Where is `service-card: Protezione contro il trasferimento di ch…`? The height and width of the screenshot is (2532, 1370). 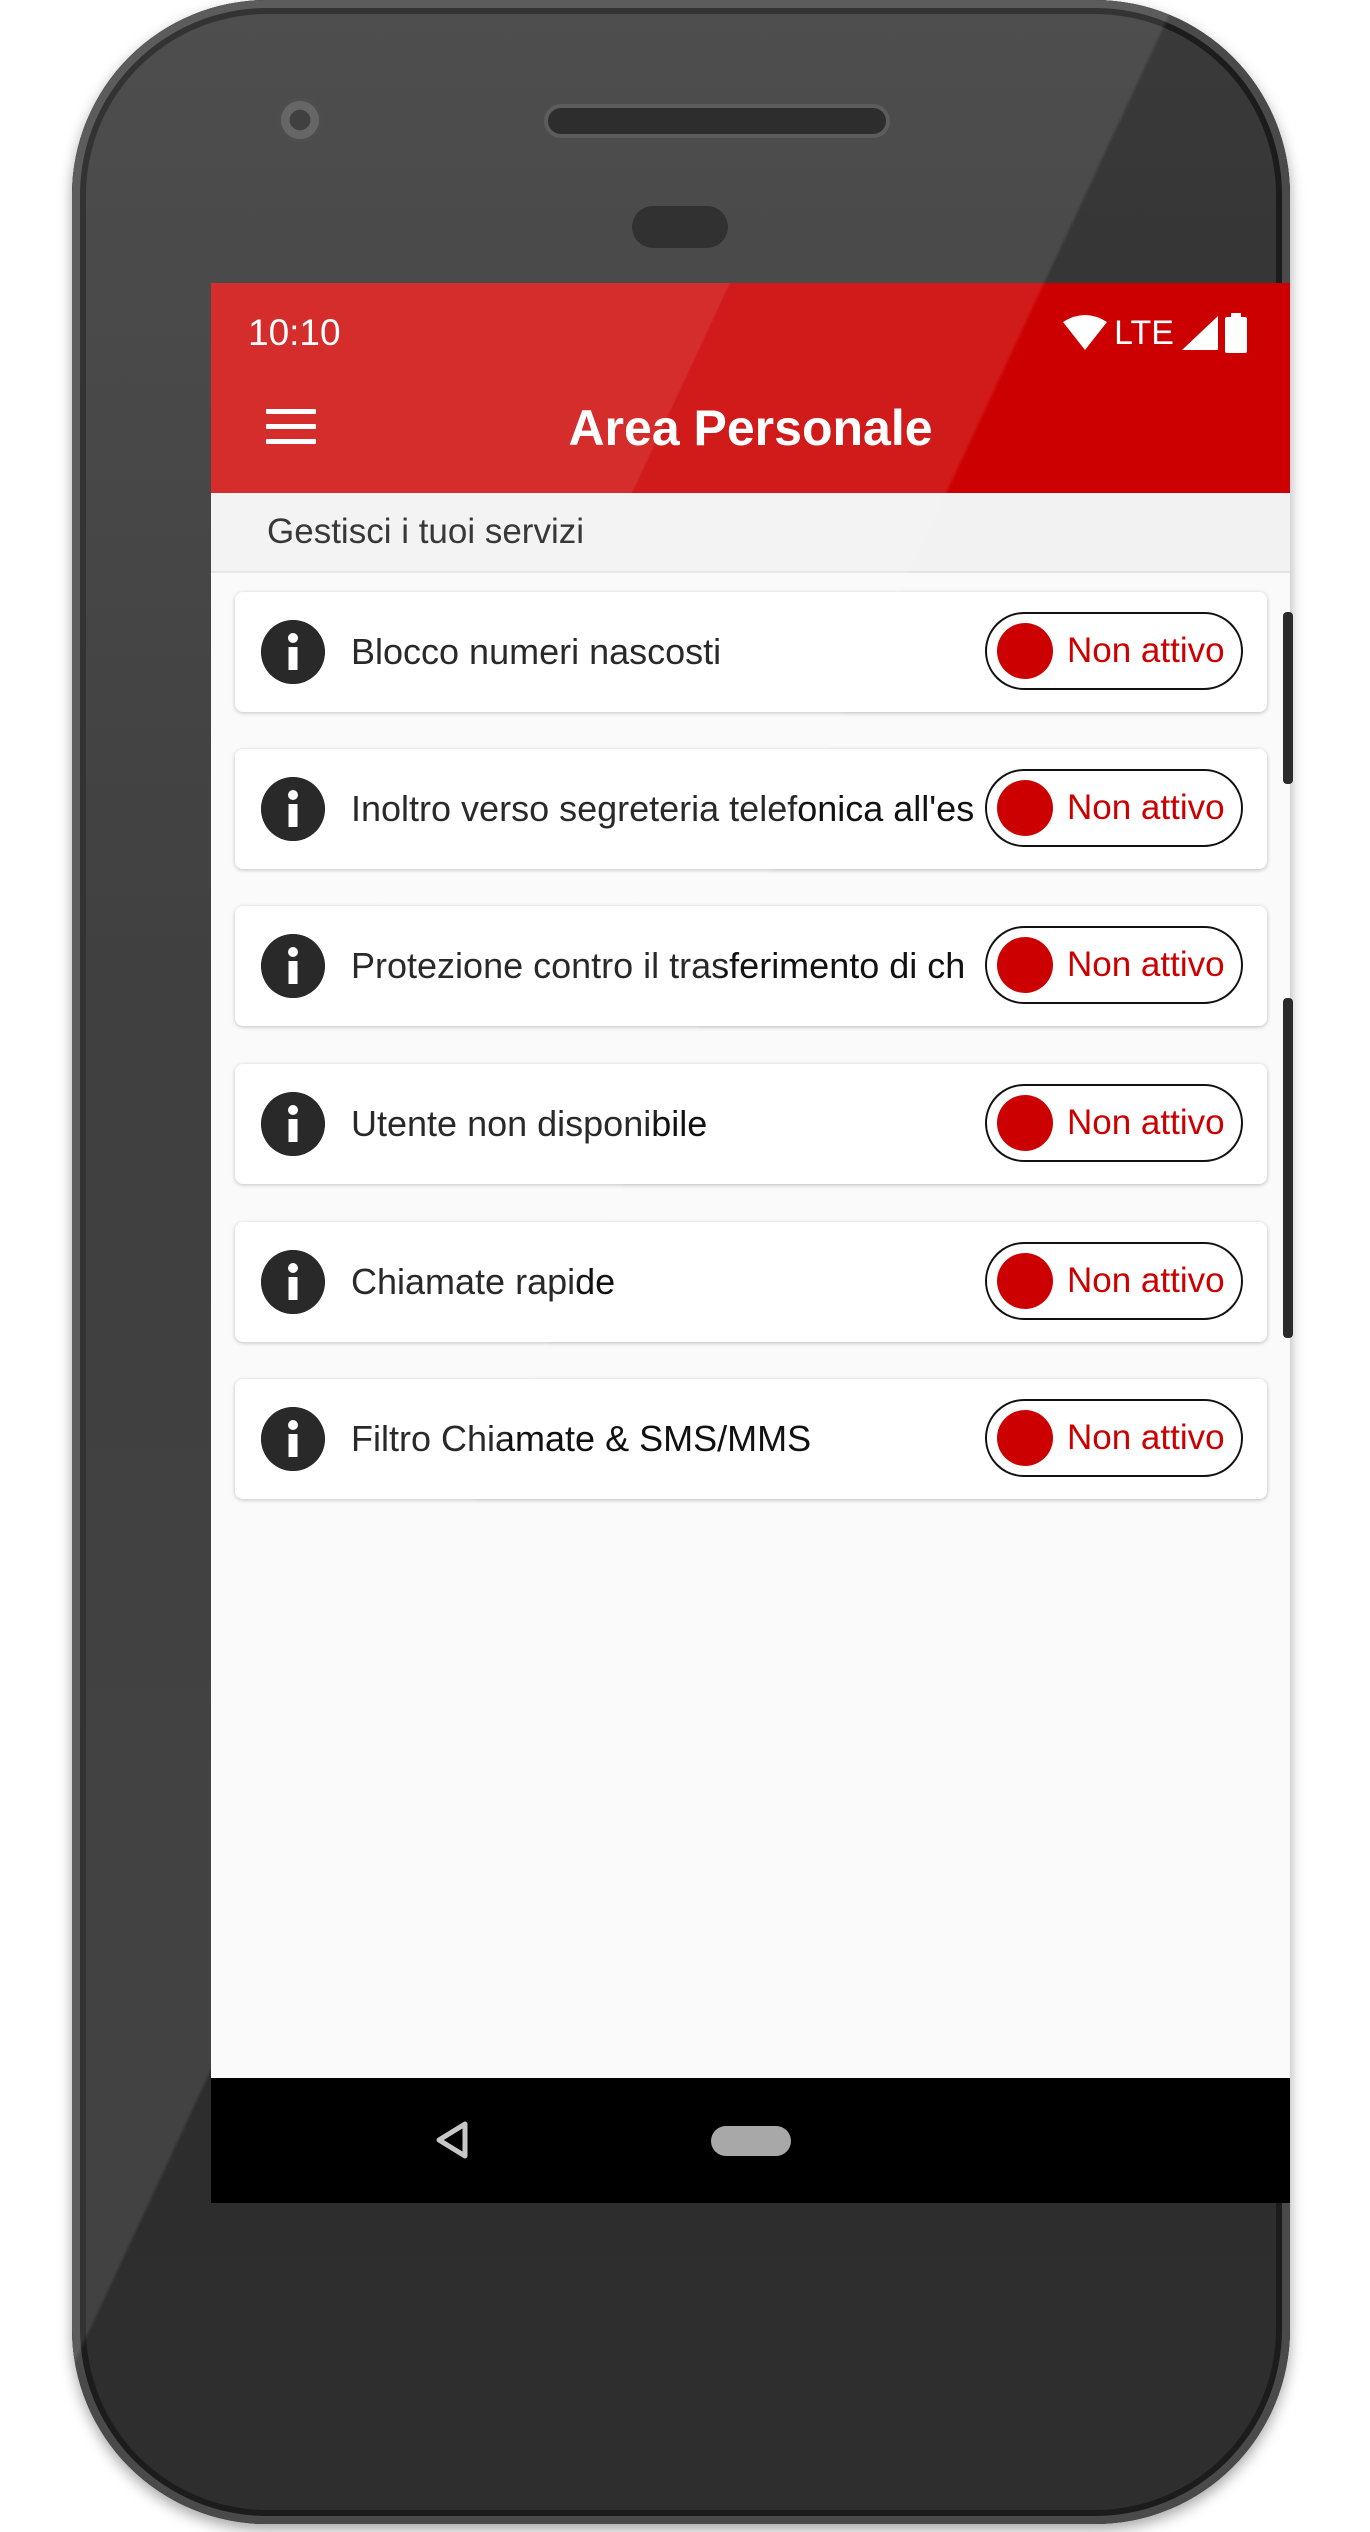
service-card: Protezione contro il trasferimento di ch… is located at coordinates (751, 966).